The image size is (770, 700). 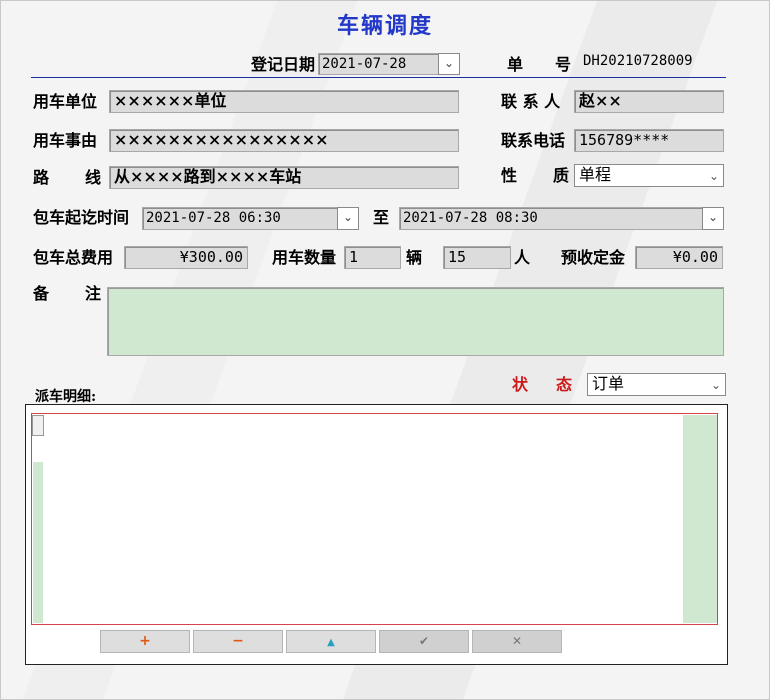 I want to click on unit-field: ××××××单位, so click(x=284, y=101).